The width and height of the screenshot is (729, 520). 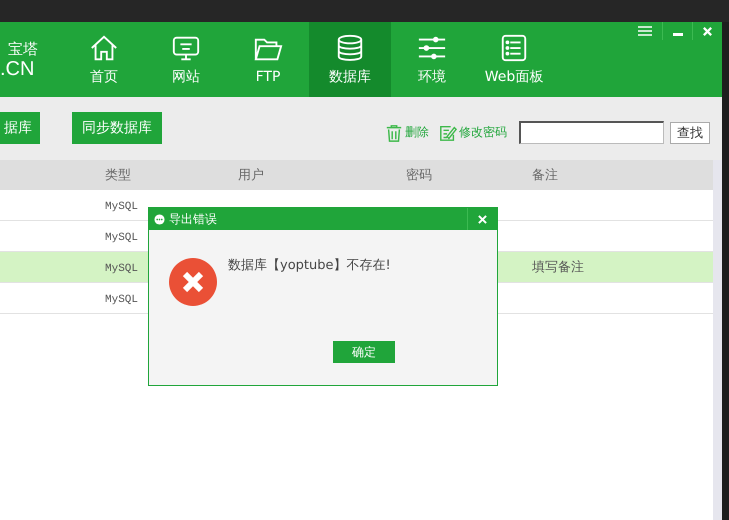 I want to click on logo-text: 宝塔, so click(x=23, y=49).